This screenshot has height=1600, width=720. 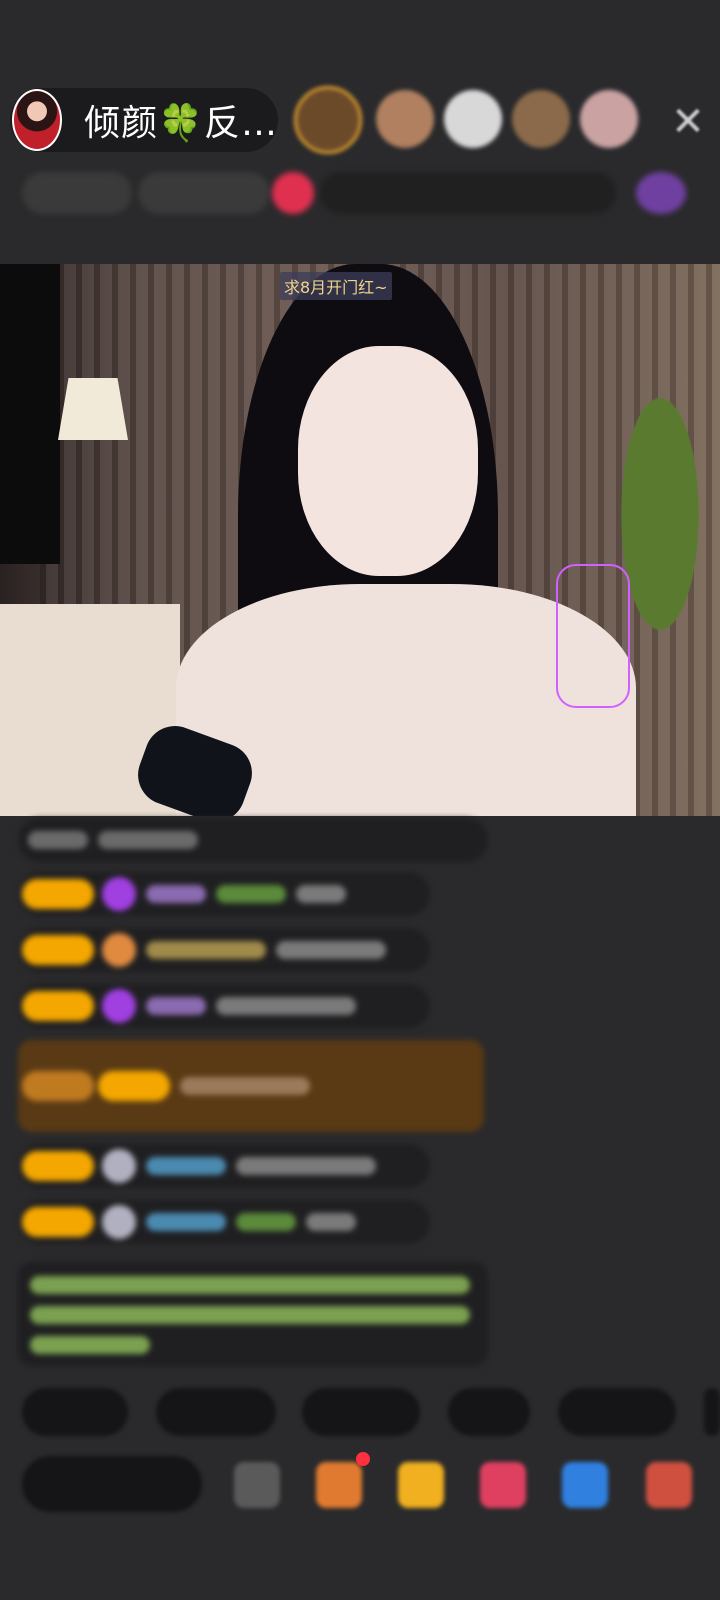 I want to click on gift-box-icon, so click(x=339, y=1485).